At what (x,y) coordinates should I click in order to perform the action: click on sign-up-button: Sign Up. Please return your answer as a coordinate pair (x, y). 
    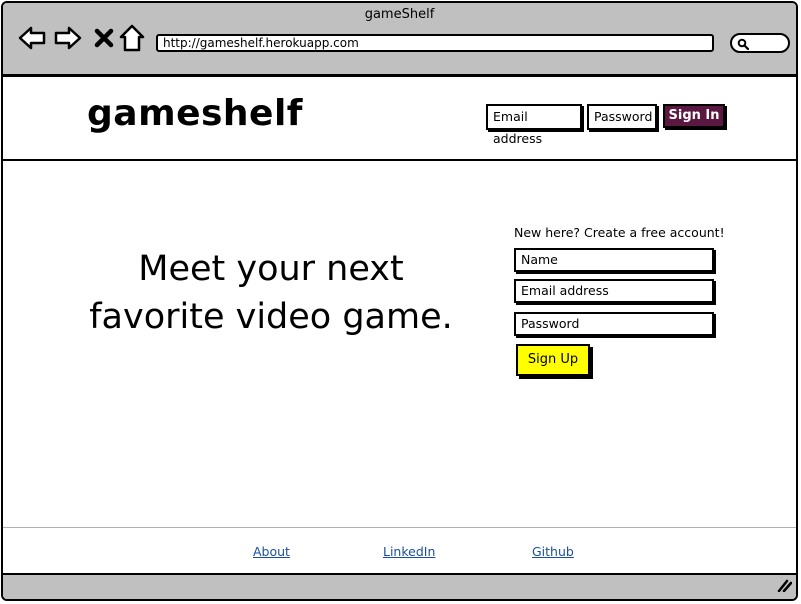
    Looking at the image, I should click on (553, 360).